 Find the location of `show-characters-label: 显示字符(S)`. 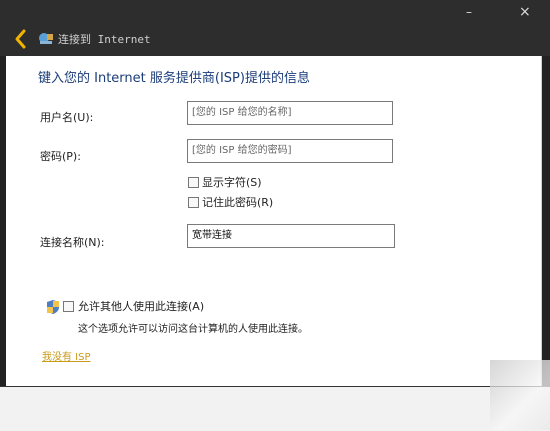

show-characters-label: 显示字符(S) is located at coordinates (232, 182).